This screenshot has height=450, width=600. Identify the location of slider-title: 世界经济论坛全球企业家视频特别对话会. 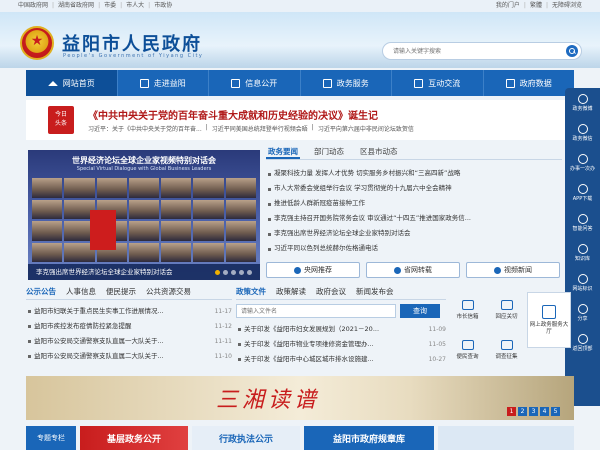
(144, 160).